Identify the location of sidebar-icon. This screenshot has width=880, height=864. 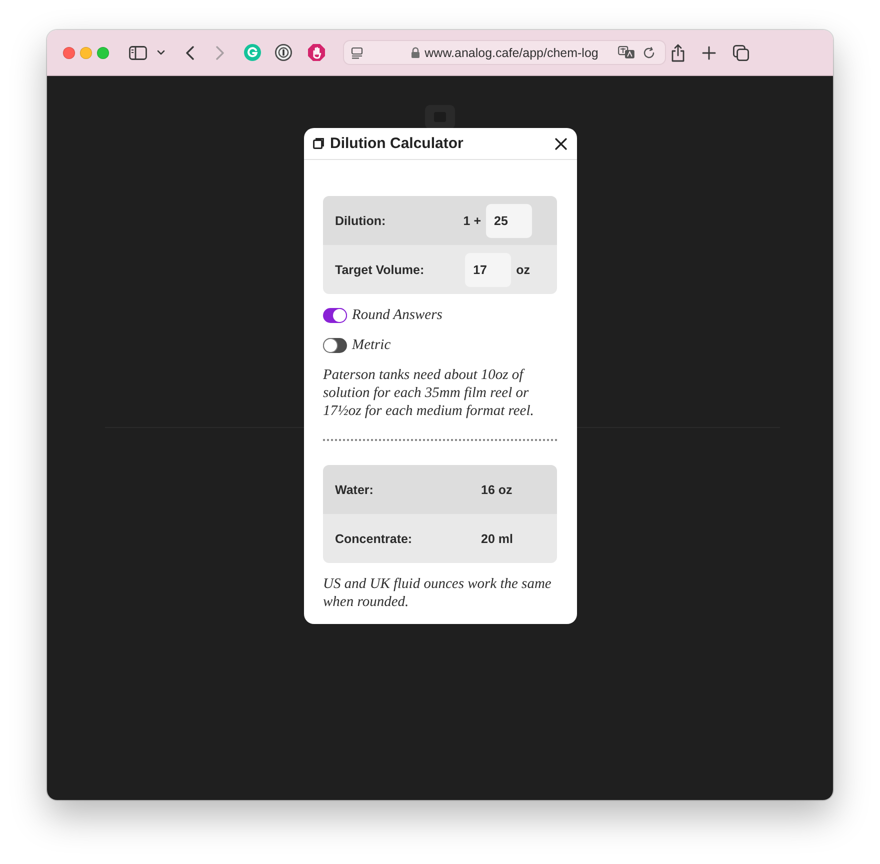
(138, 53).